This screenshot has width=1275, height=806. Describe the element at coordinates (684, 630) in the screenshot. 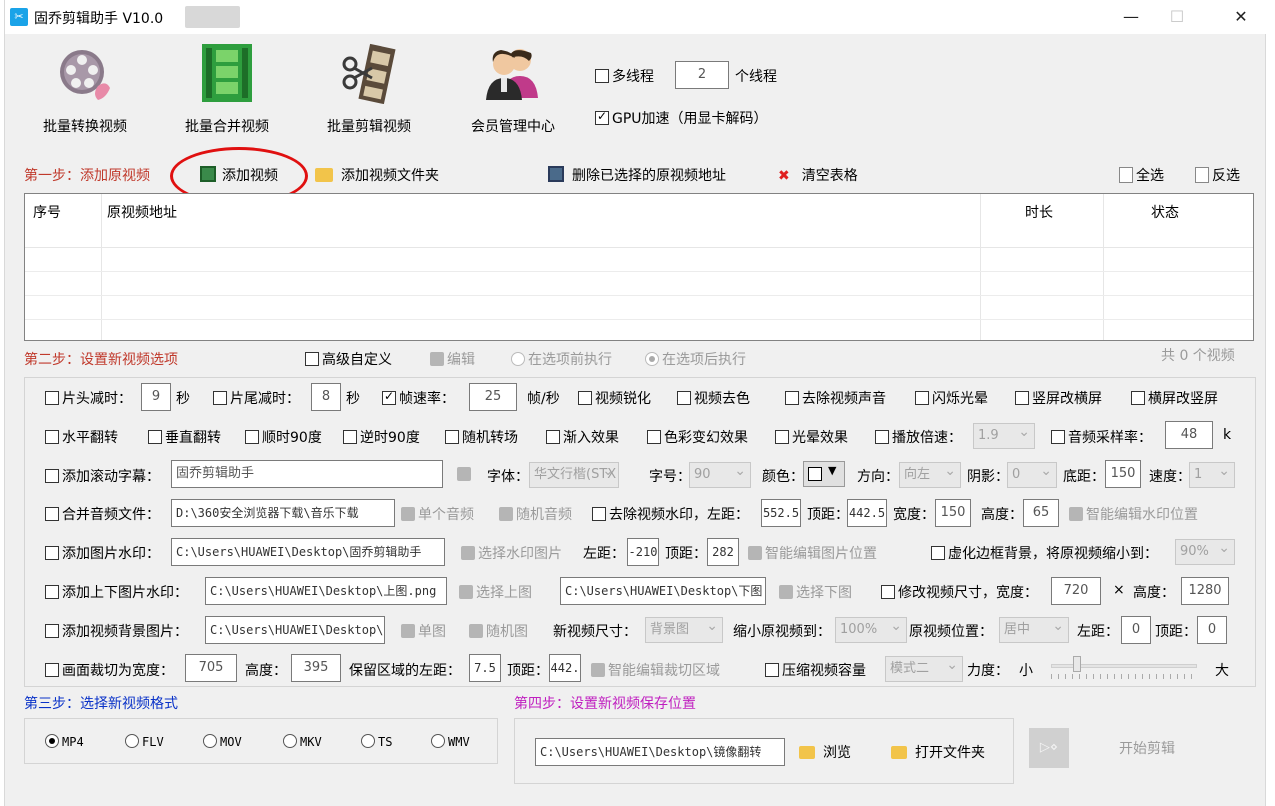

I see `new-size-select: 背景图` at that location.